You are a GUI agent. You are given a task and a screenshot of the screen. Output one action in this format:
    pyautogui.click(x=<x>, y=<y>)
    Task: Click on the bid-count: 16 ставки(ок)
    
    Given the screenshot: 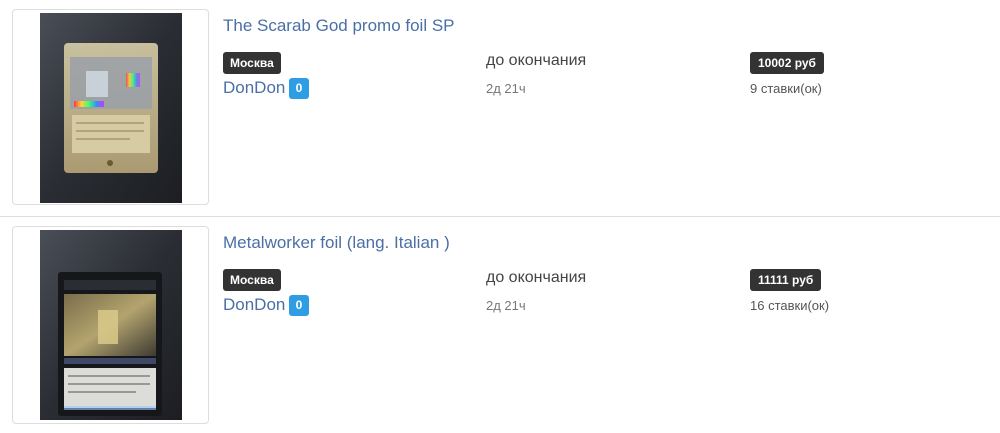 What is the action you would take?
    pyautogui.click(x=790, y=305)
    